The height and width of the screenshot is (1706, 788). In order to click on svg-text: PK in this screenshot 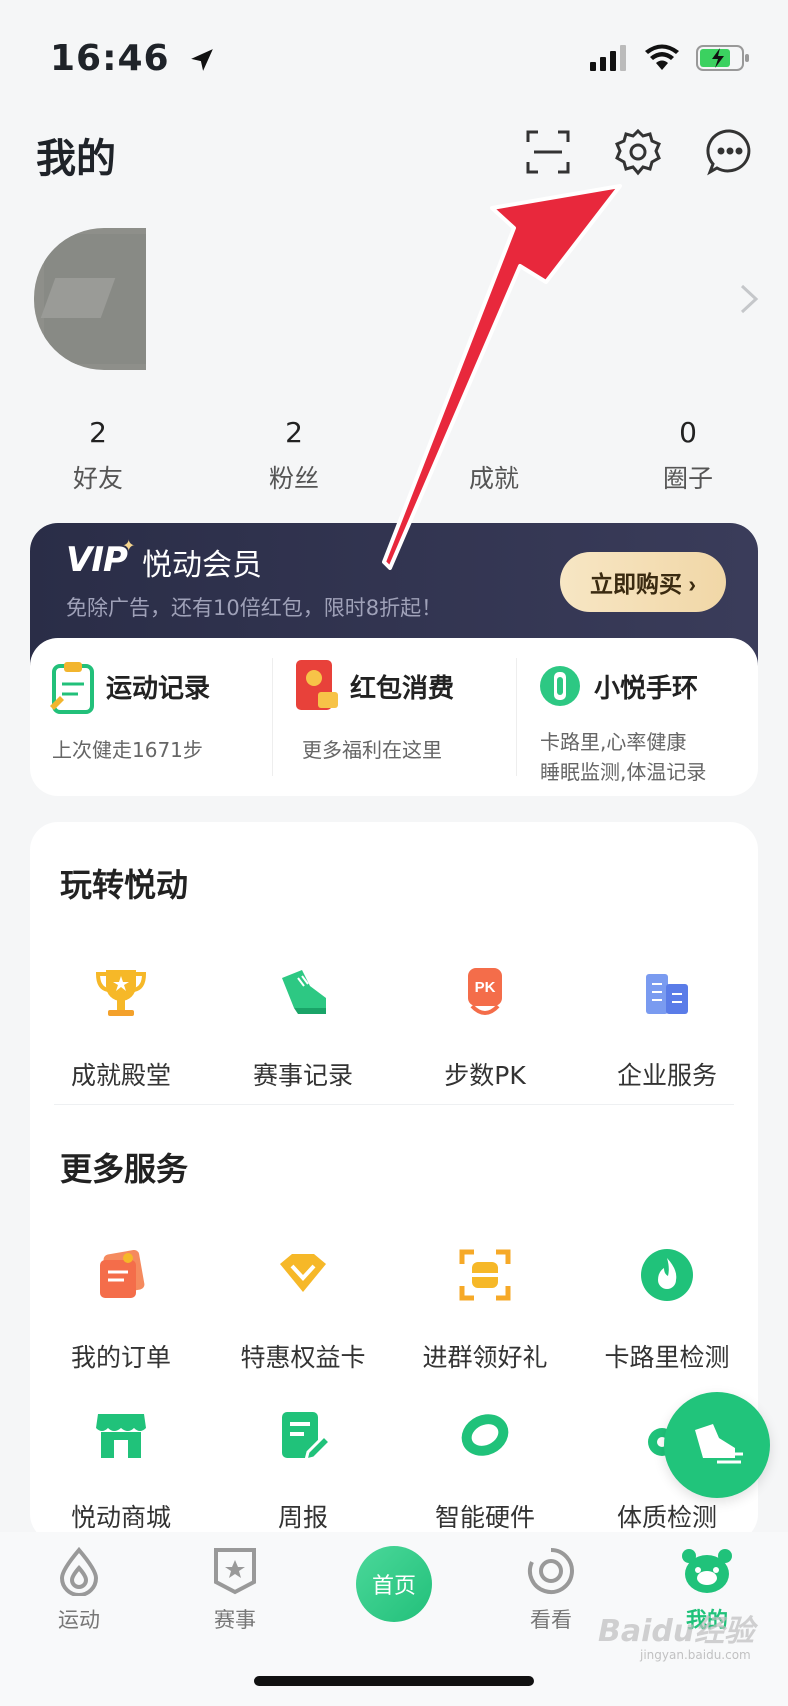, I will do `click(485, 987)`.